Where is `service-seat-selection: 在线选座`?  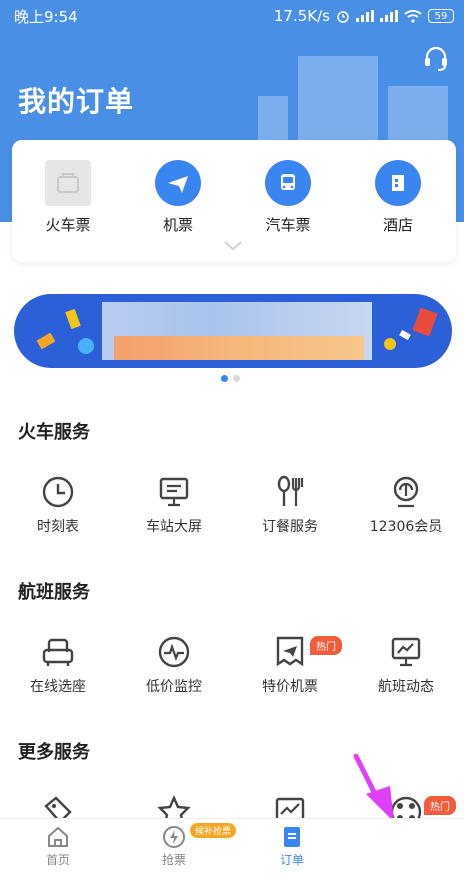
service-seat-selection: 在线选座 is located at coordinates (58, 665).